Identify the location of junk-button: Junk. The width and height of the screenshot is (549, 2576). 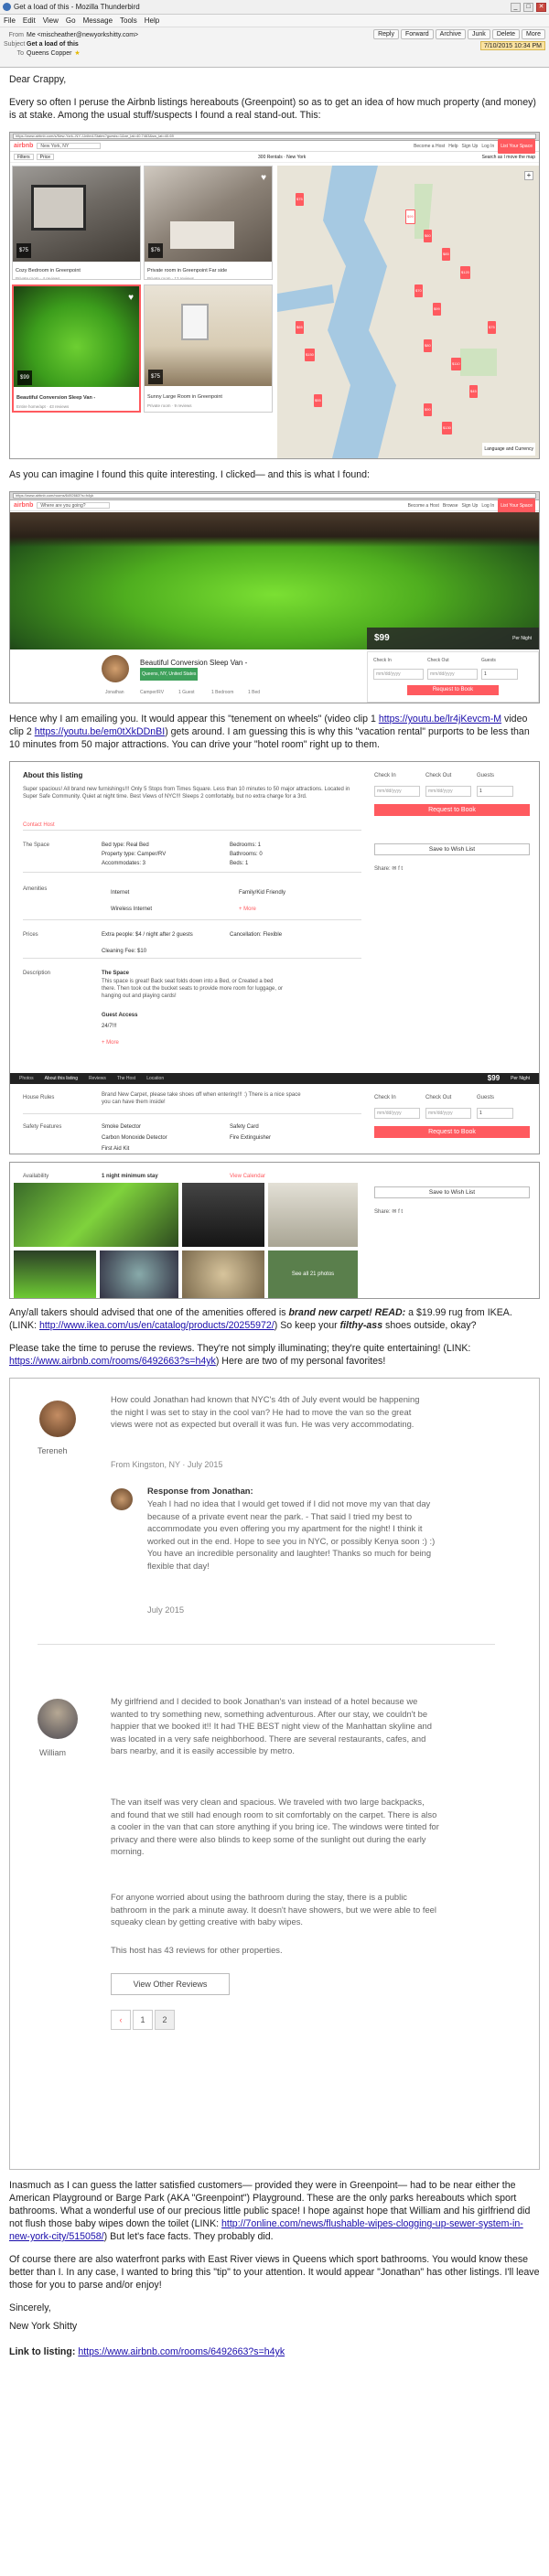
(479, 34).